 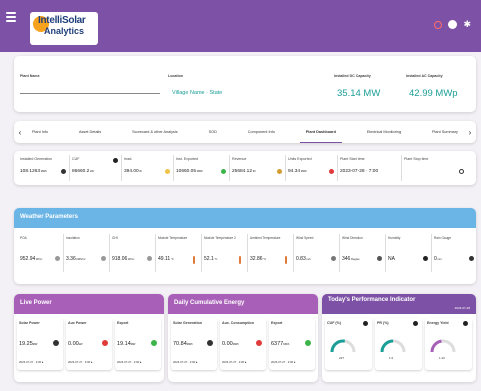 I want to click on weather-label: Module Temperature, so click(x=173, y=238).